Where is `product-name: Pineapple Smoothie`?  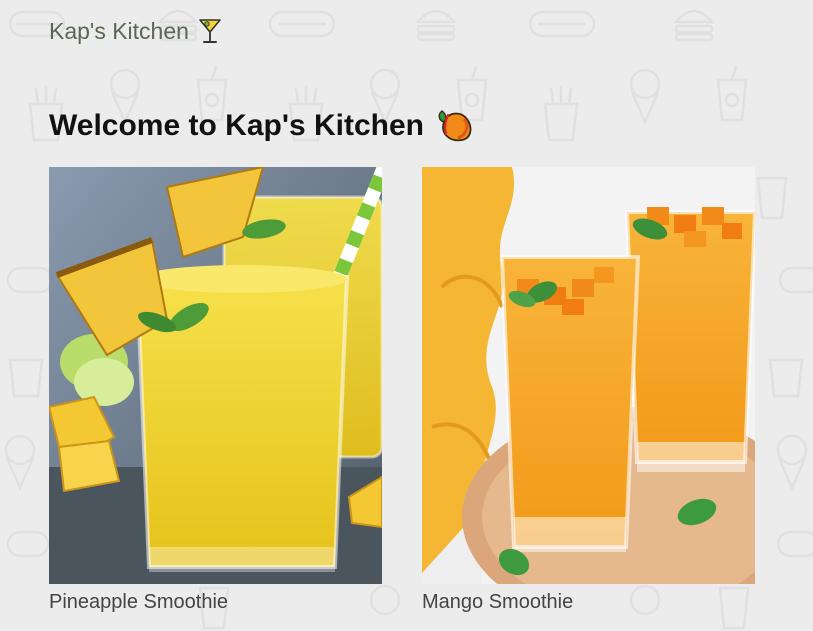
product-name: Pineapple Smoothie is located at coordinates (215, 602).